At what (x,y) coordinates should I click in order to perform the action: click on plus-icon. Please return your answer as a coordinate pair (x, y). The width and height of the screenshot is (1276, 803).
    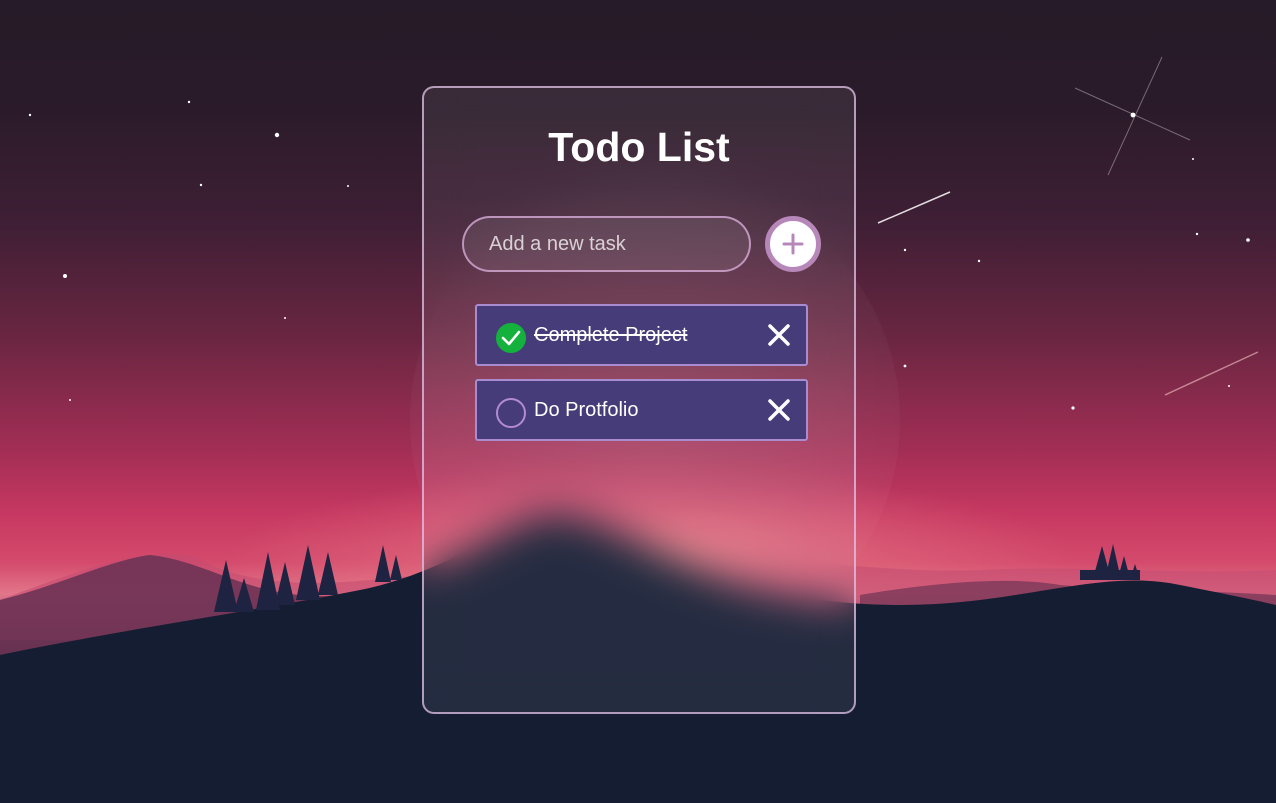
    Looking at the image, I should click on (793, 244).